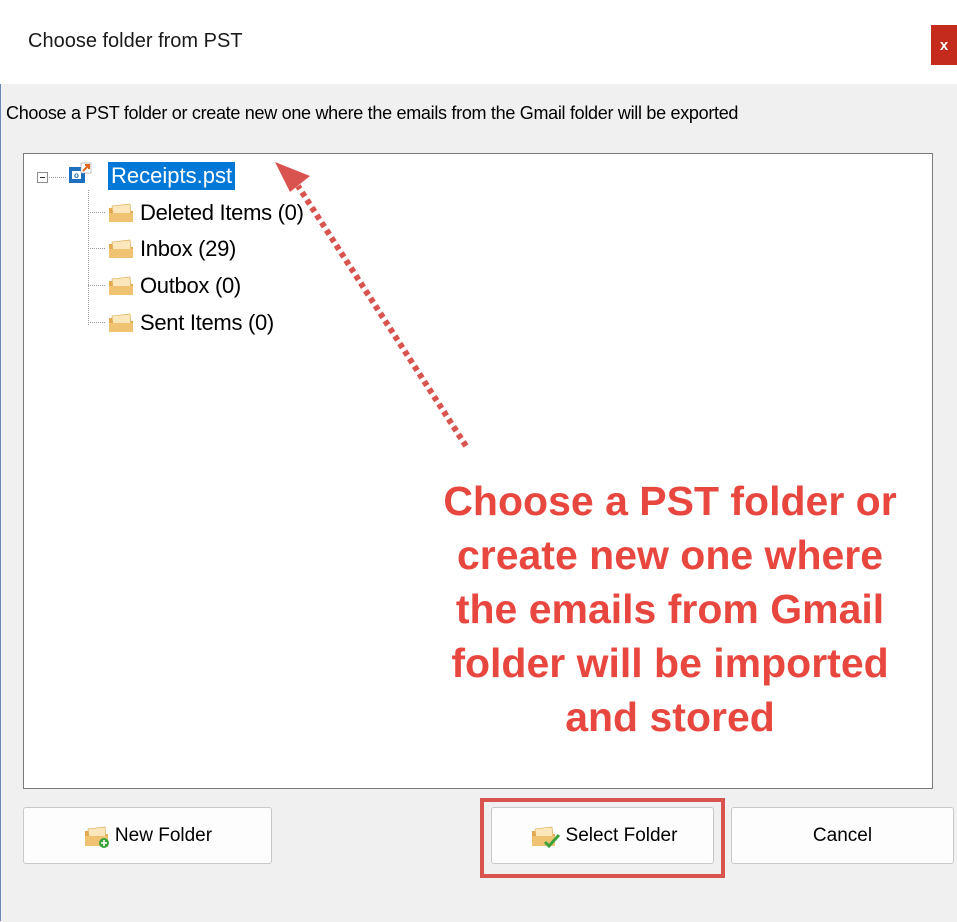 The height and width of the screenshot is (922, 957). I want to click on cancel-label: Cancel, so click(842, 835).